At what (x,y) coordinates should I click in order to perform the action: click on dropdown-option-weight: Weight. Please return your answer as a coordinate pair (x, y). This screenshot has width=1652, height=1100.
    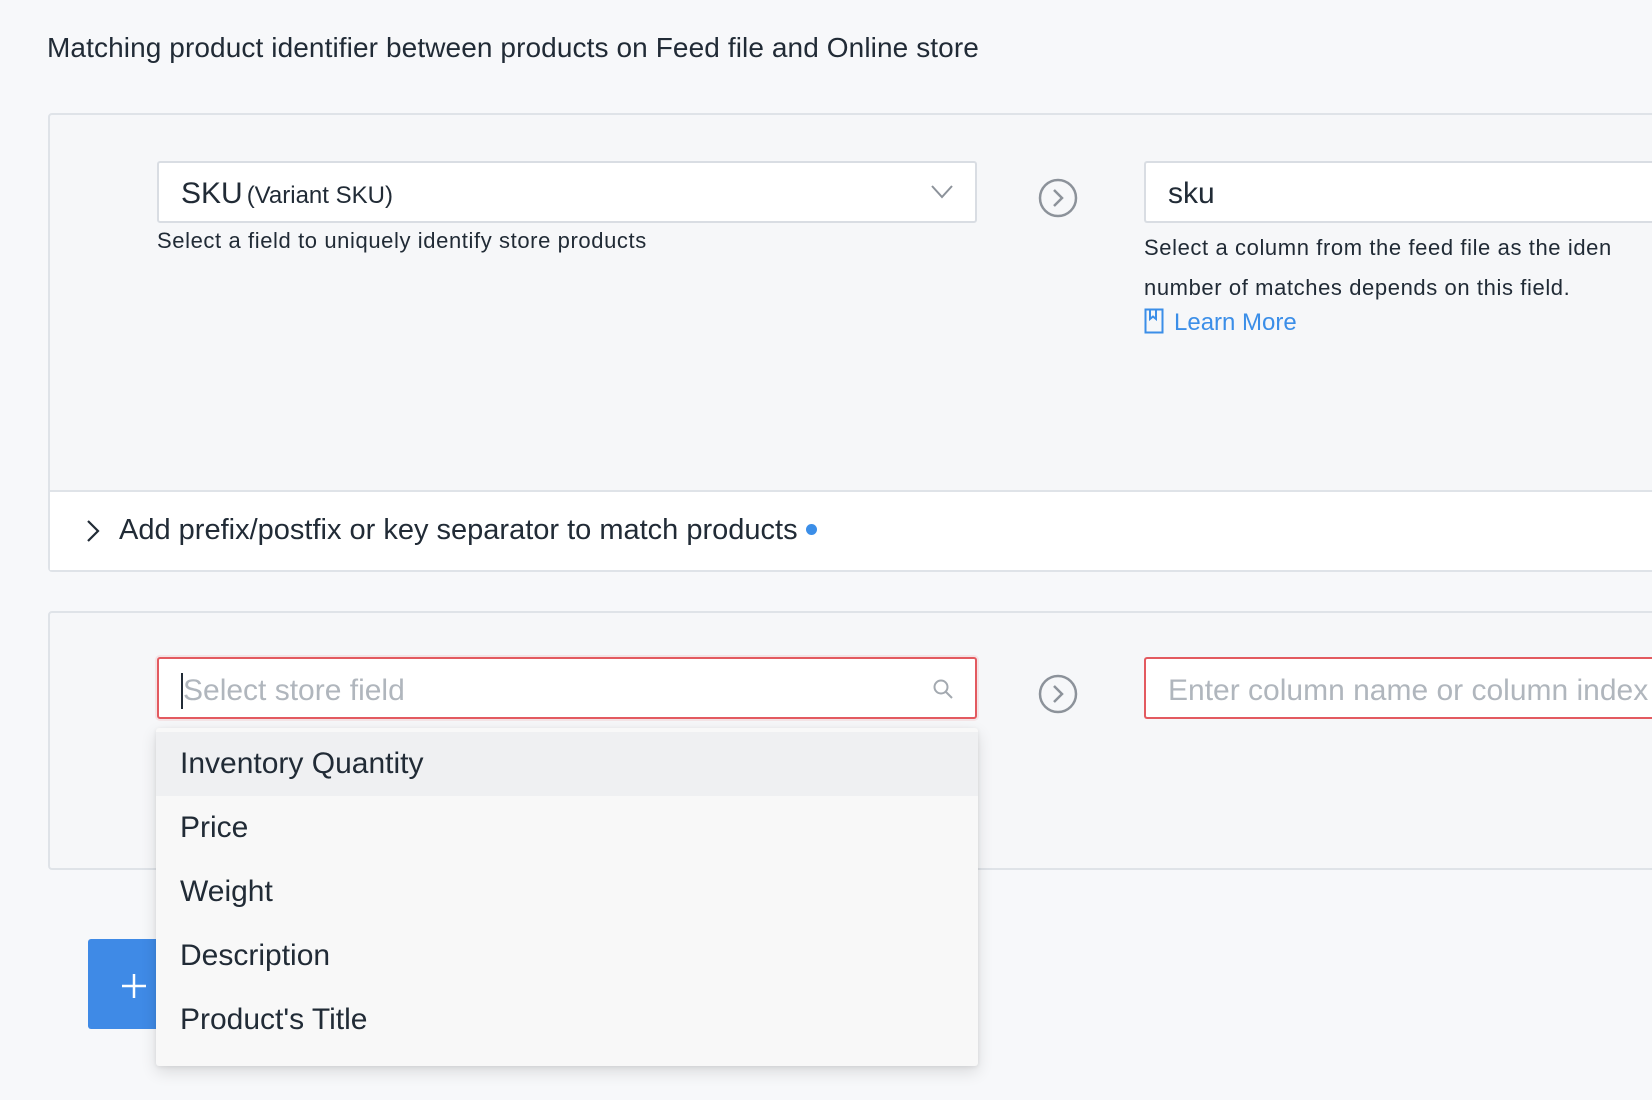
    Looking at the image, I should click on (567, 892).